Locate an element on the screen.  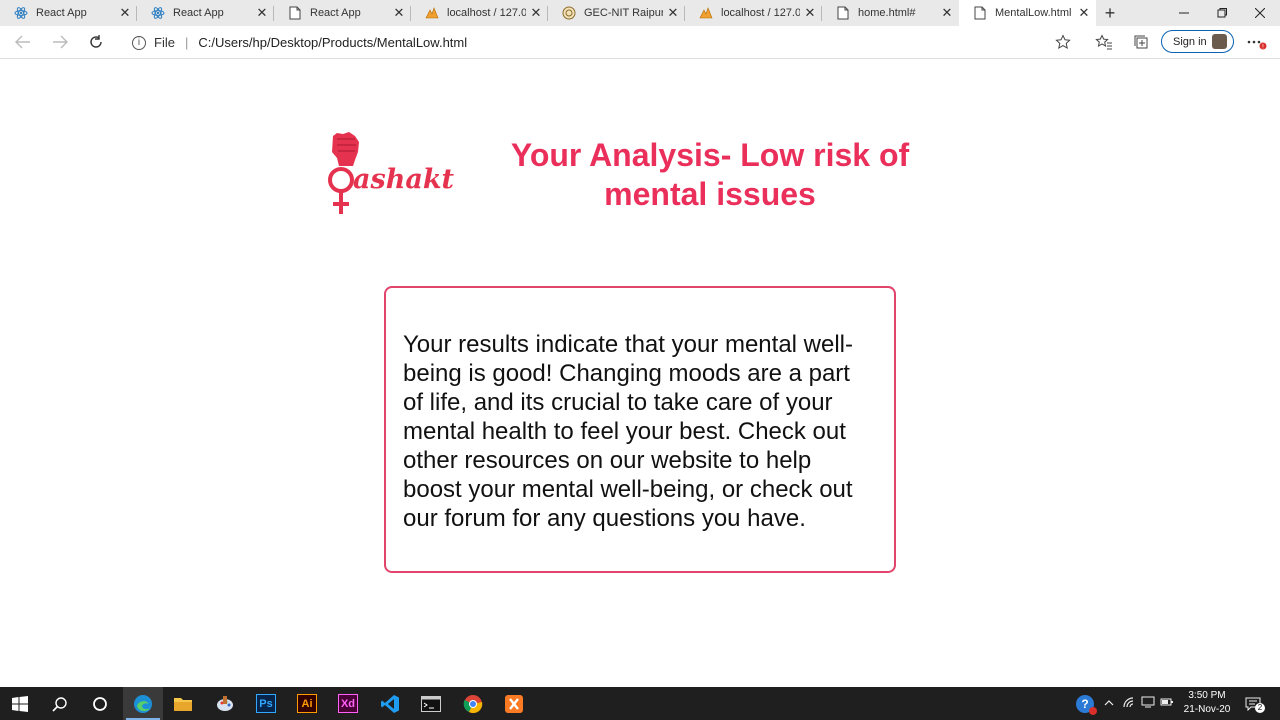
favorite-star-icon is located at coordinates (1063, 42).